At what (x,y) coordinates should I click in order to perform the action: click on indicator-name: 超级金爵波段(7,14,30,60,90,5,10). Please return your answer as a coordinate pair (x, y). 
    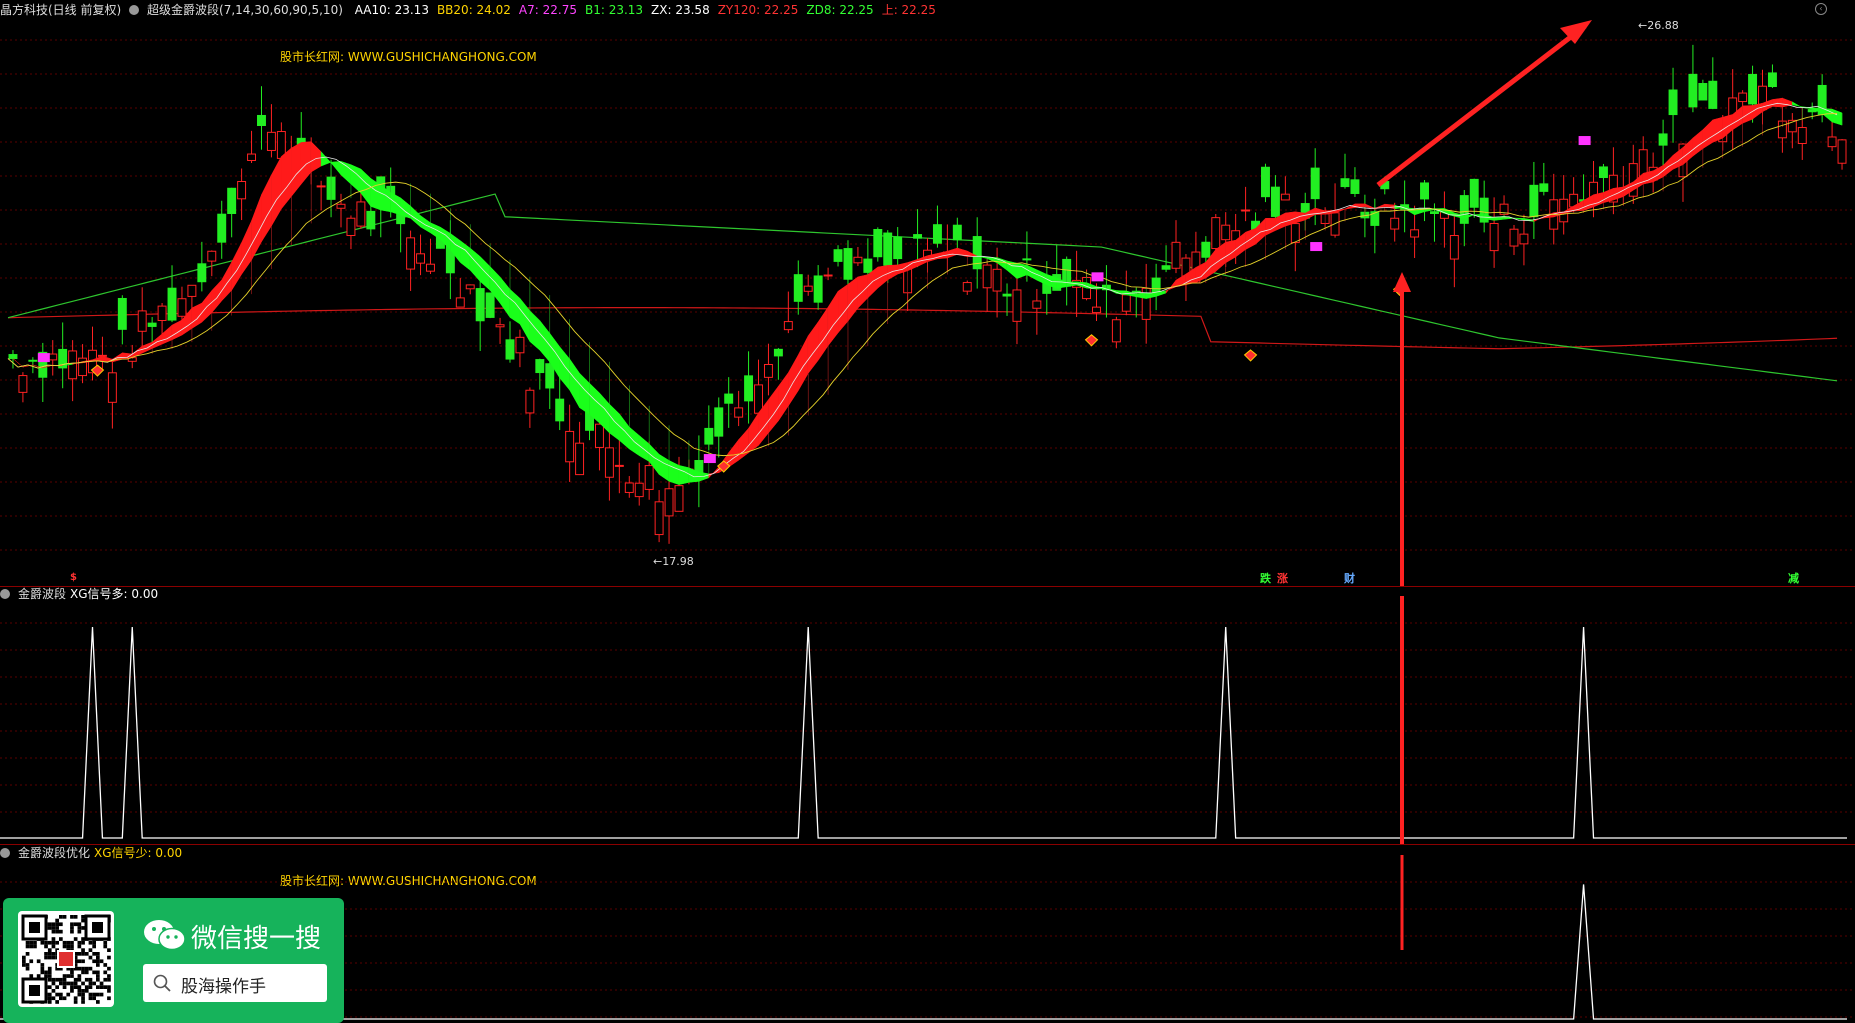
    Looking at the image, I should click on (245, 10).